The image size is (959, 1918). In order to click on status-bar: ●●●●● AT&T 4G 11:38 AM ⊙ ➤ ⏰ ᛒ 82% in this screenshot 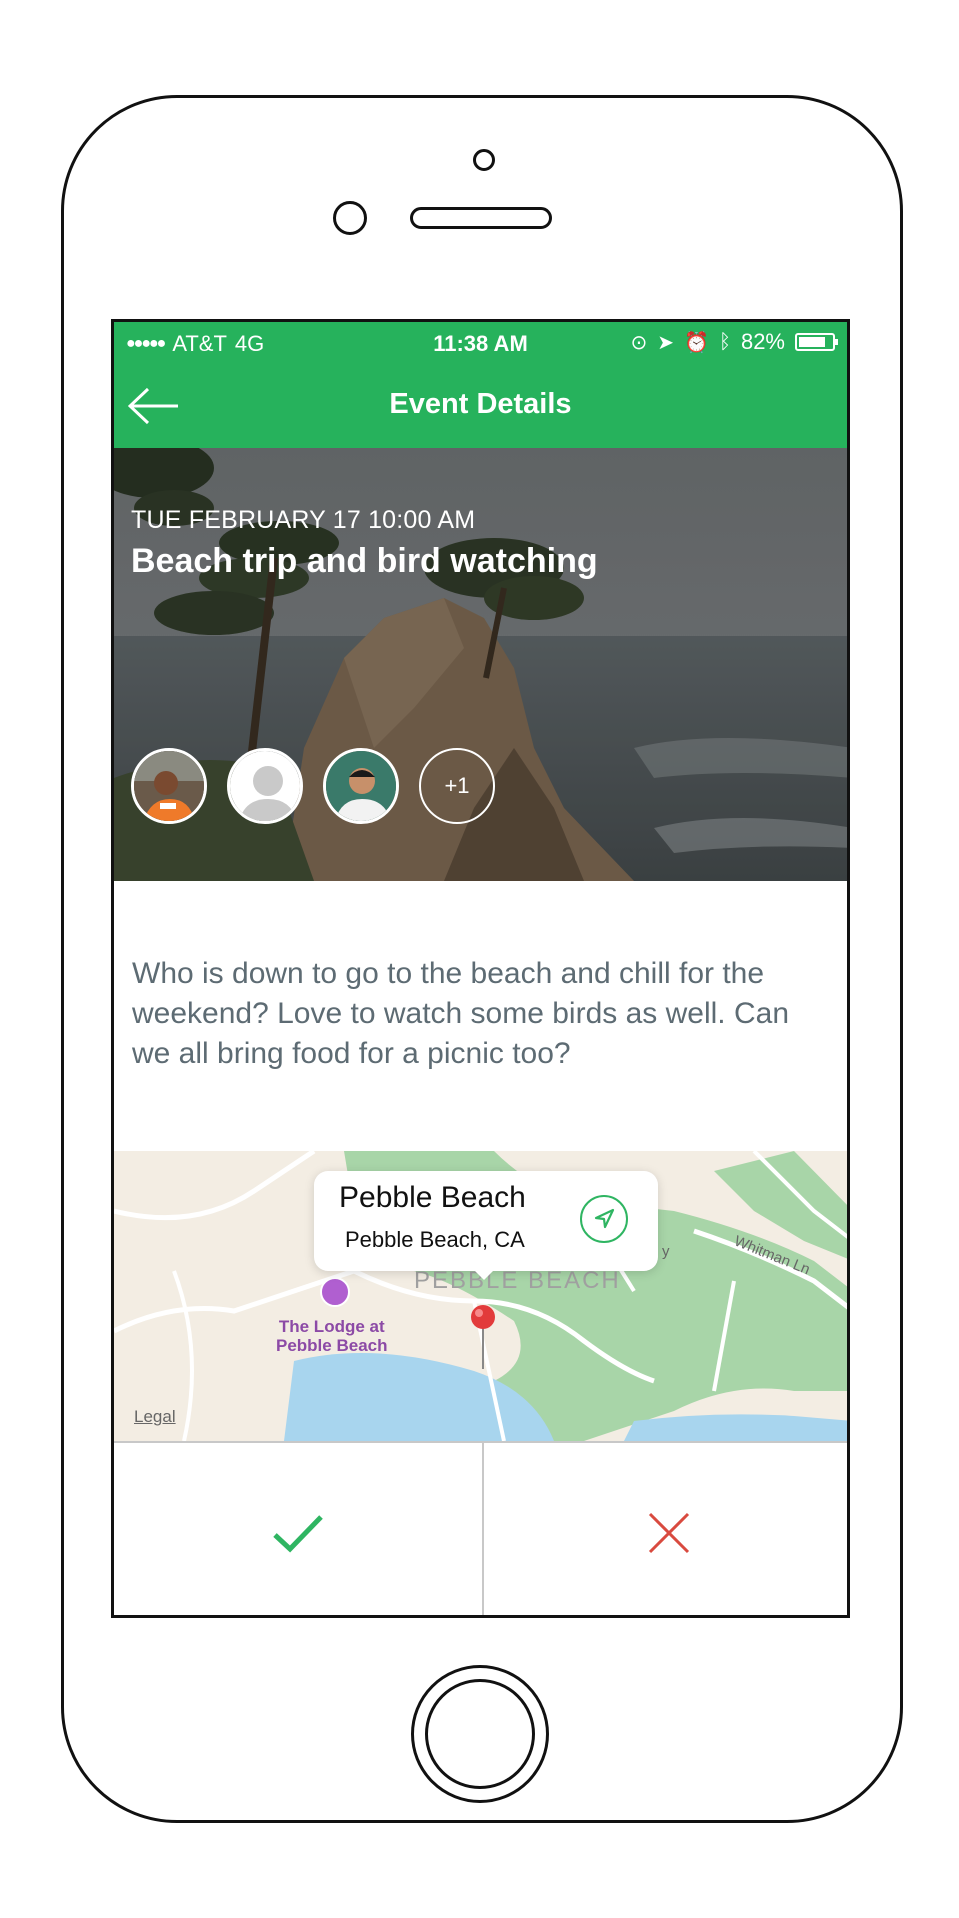, I will do `click(480, 343)`.